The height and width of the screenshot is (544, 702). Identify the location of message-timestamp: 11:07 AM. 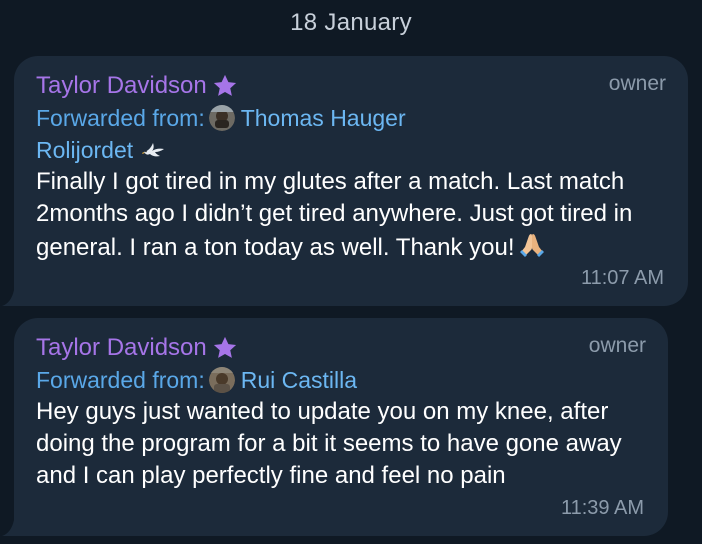
(622, 278).